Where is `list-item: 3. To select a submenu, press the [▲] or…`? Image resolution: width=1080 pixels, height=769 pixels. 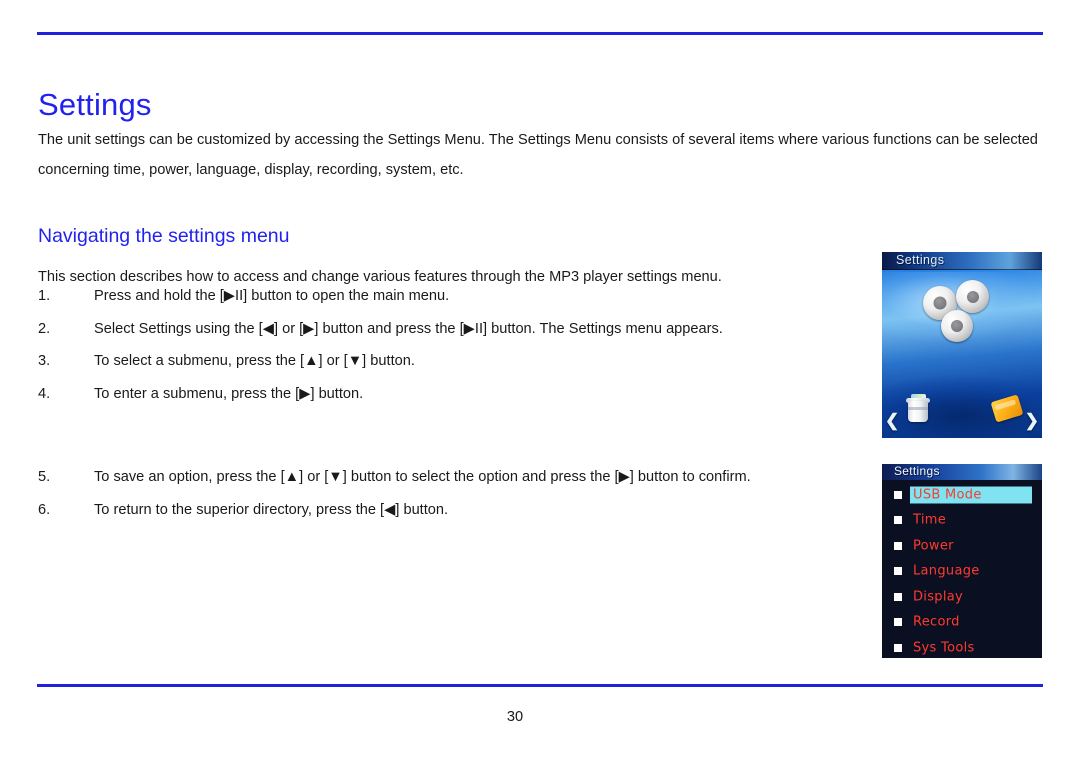 list-item: 3. To select a submenu, press the [▲] or… is located at coordinates (448, 367).